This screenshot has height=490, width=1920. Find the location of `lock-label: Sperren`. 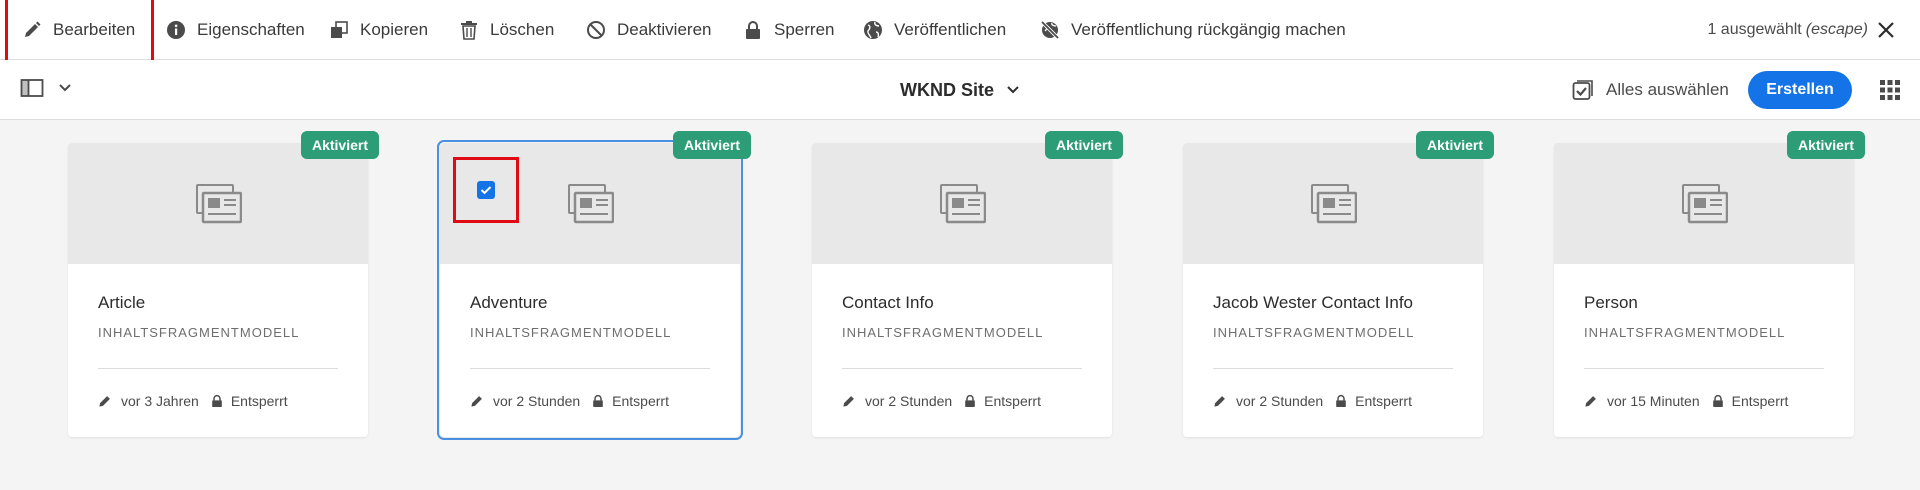

lock-label: Sperren is located at coordinates (804, 29).